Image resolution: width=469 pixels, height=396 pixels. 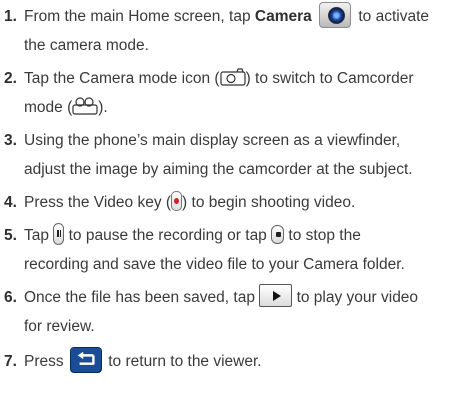 I want to click on step-number: 2., so click(x=10, y=78).